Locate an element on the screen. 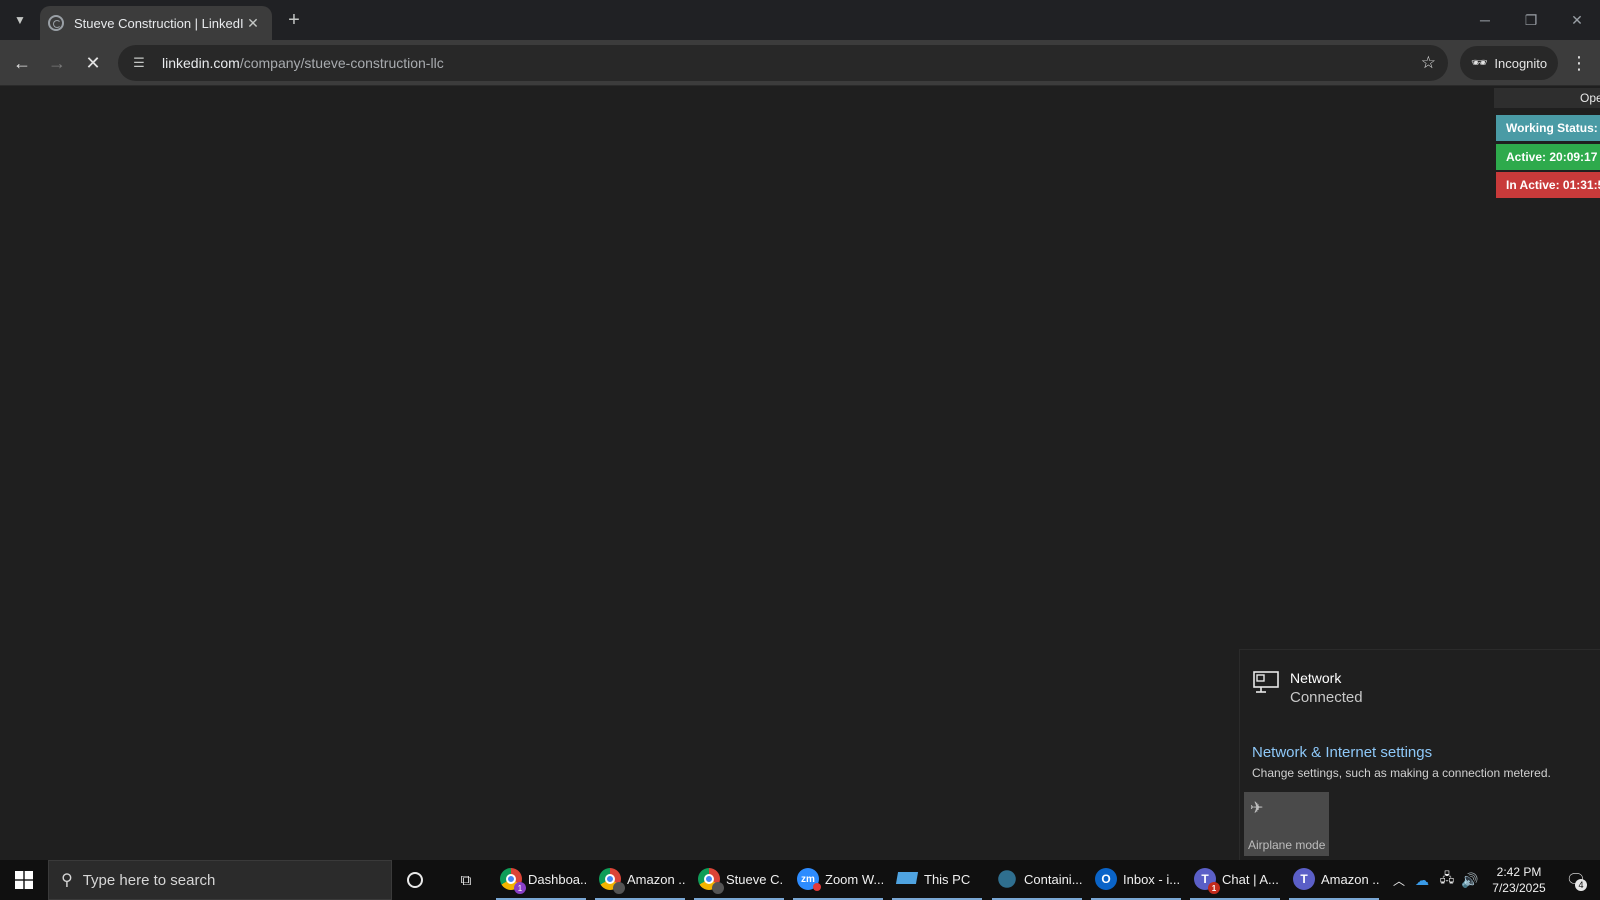 The image size is (1600, 900). stop-loading-button: ✕ is located at coordinates (93, 63).